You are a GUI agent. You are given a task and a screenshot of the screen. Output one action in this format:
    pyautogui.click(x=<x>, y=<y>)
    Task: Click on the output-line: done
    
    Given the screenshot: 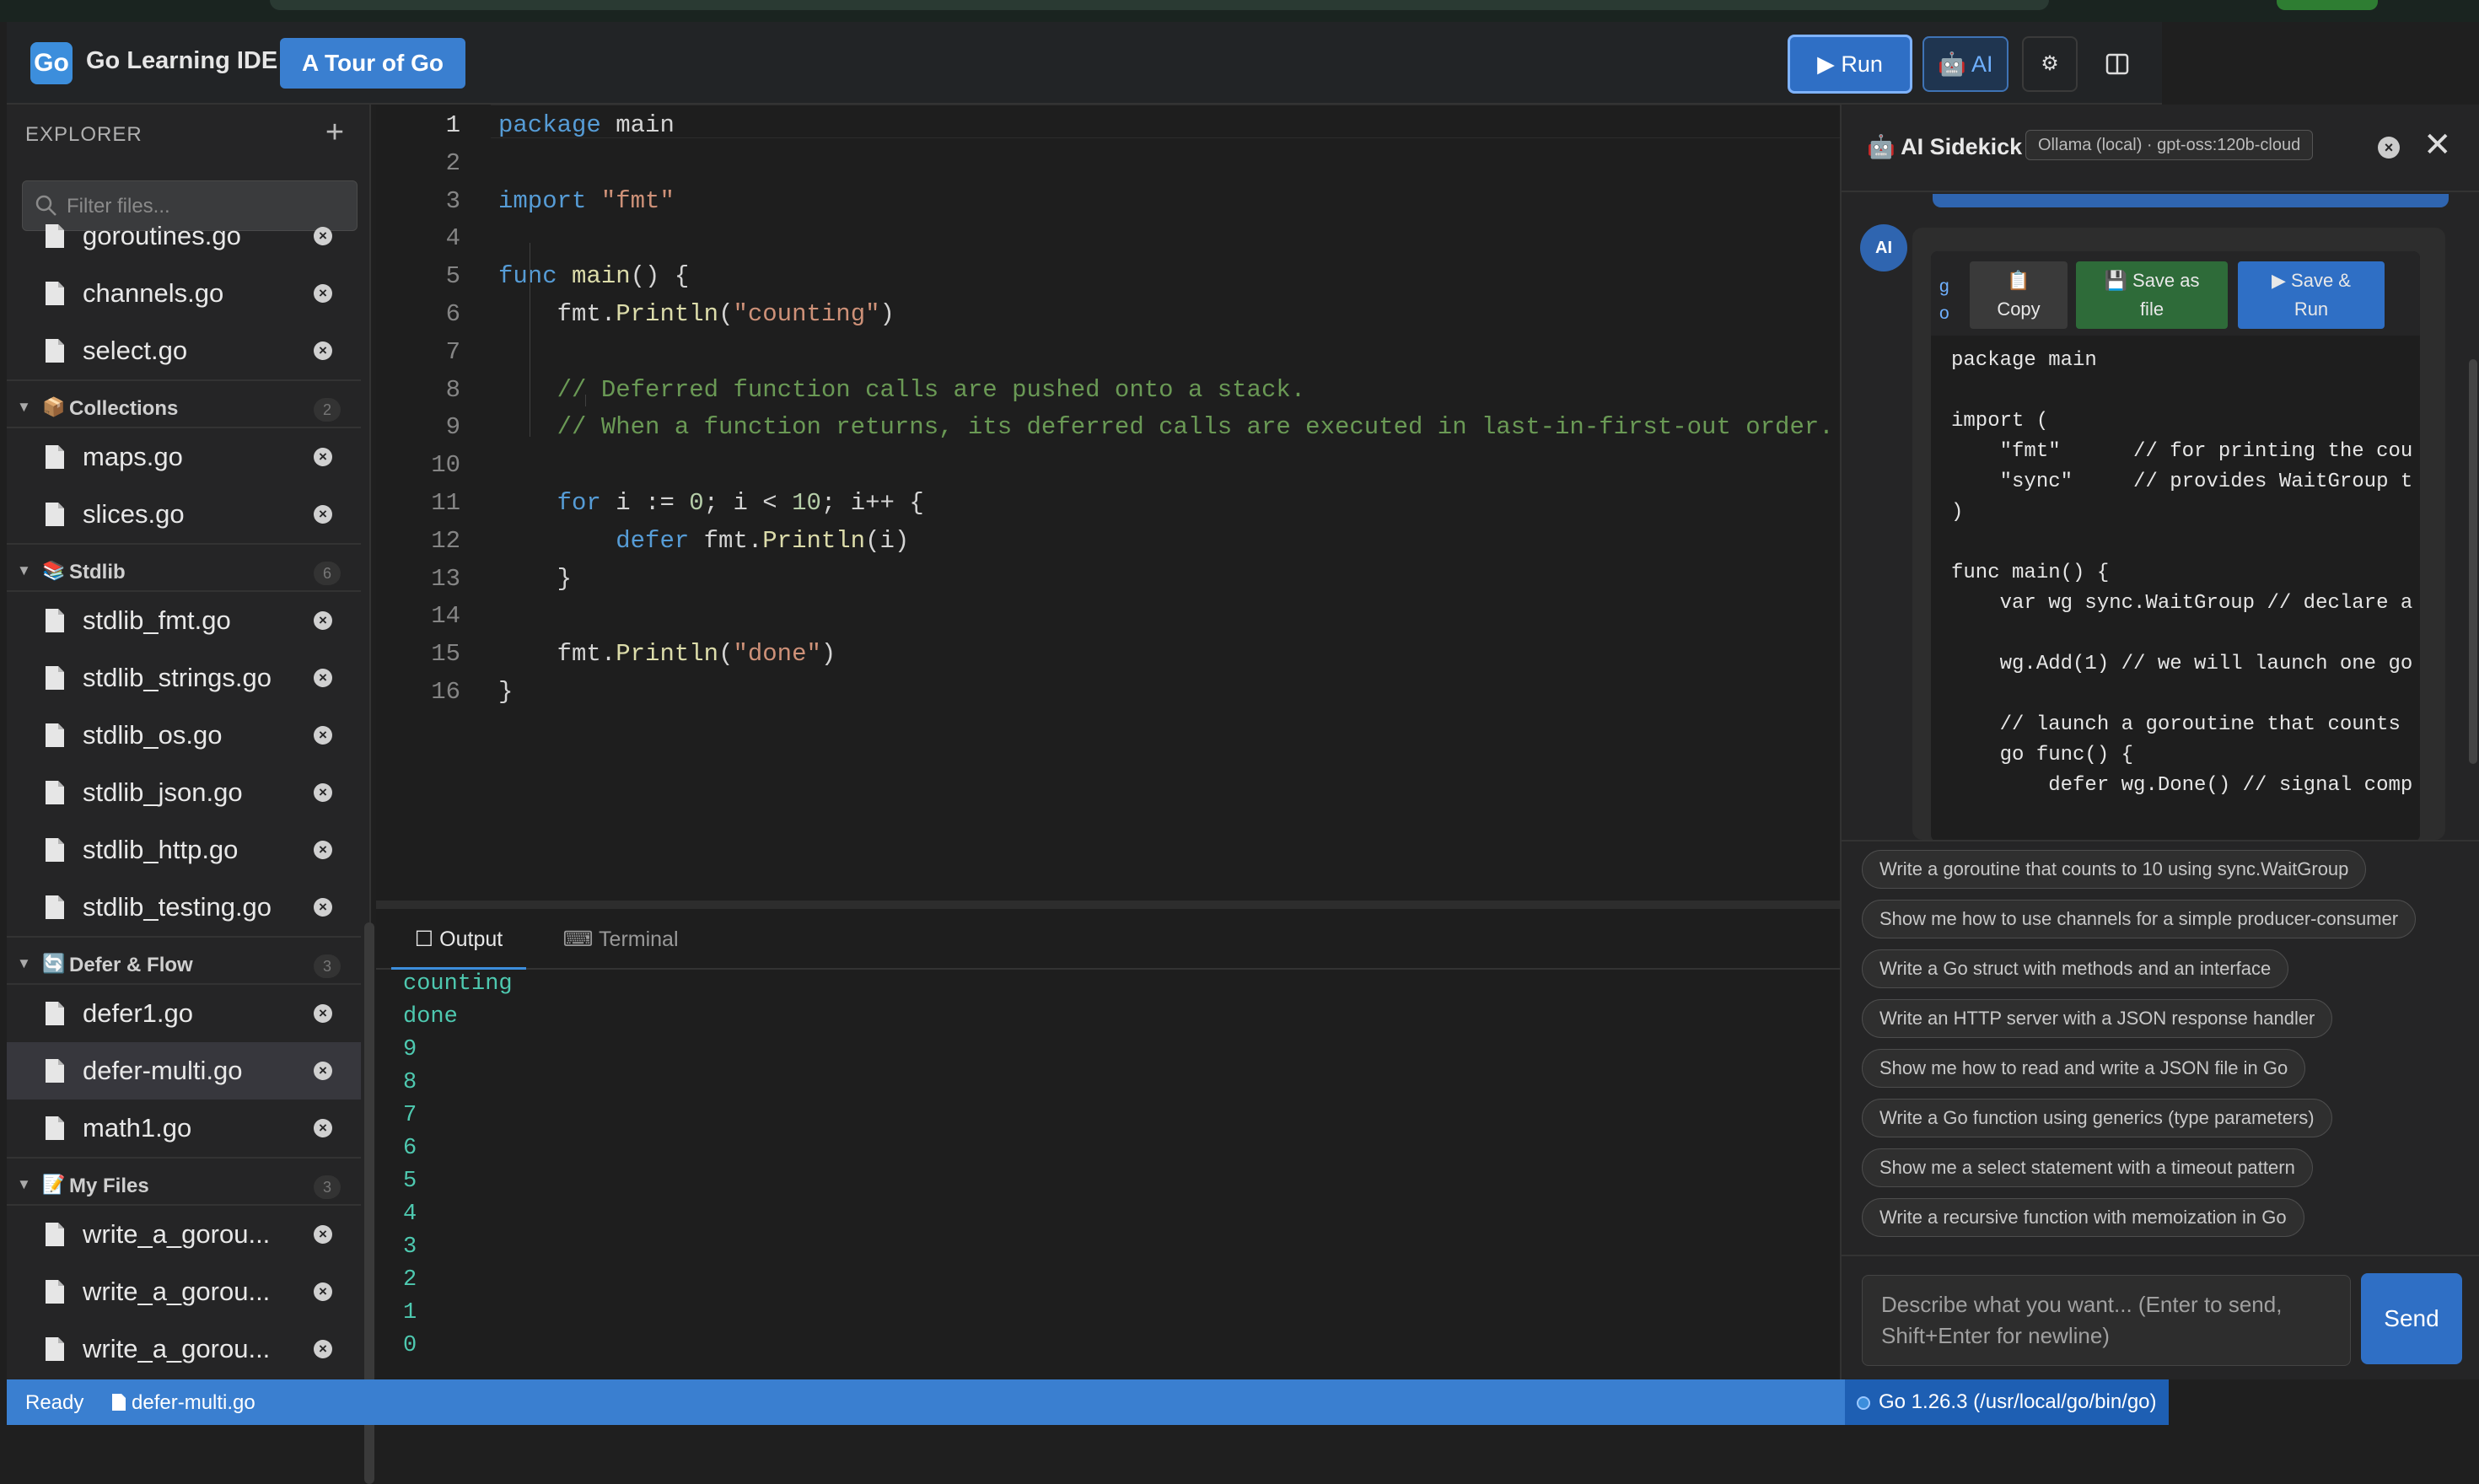 What is the action you would take?
    pyautogui.click(x=430, y=1017)
    